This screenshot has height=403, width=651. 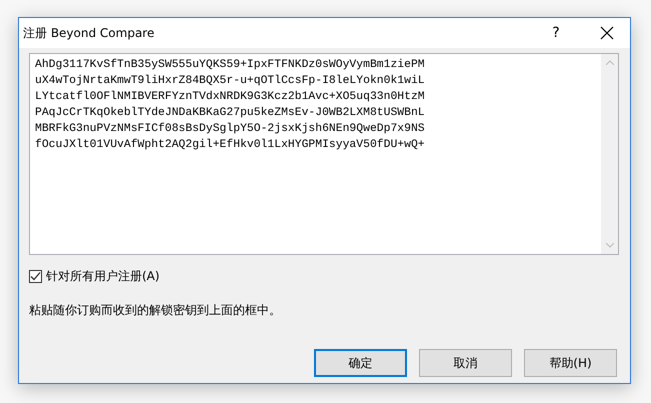 What do you see at coordinates (610, 245) in the screenshot?
I see `scroll-down-icon` at bounding box center [610, 245].